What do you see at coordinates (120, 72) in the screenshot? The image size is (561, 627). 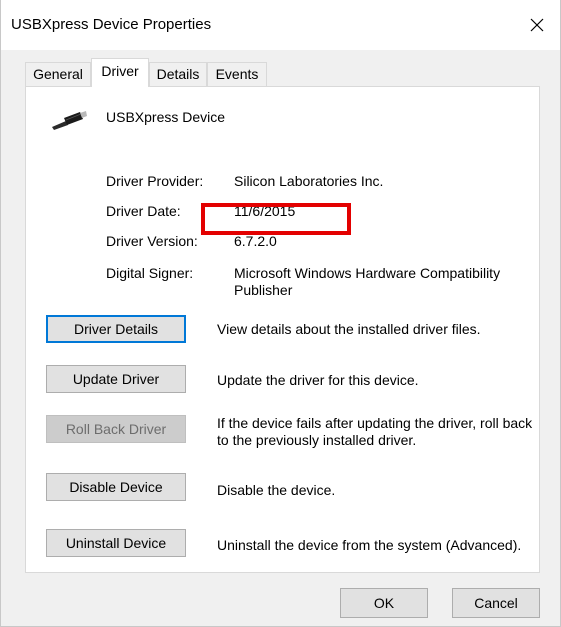 I see `tab-driver: Driver` at bounding box center [120, 72].